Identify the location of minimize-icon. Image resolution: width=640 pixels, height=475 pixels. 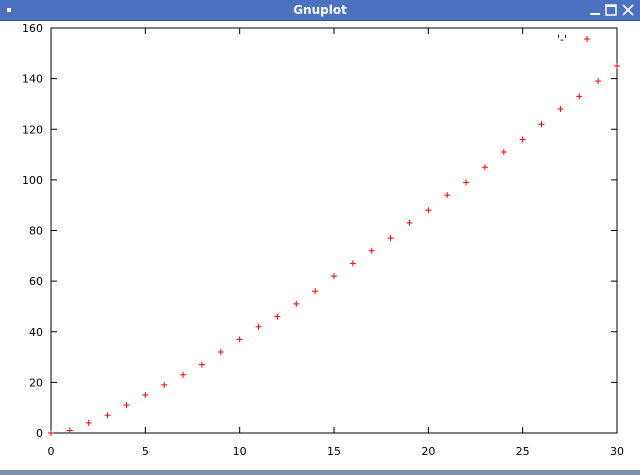
(595, 10).